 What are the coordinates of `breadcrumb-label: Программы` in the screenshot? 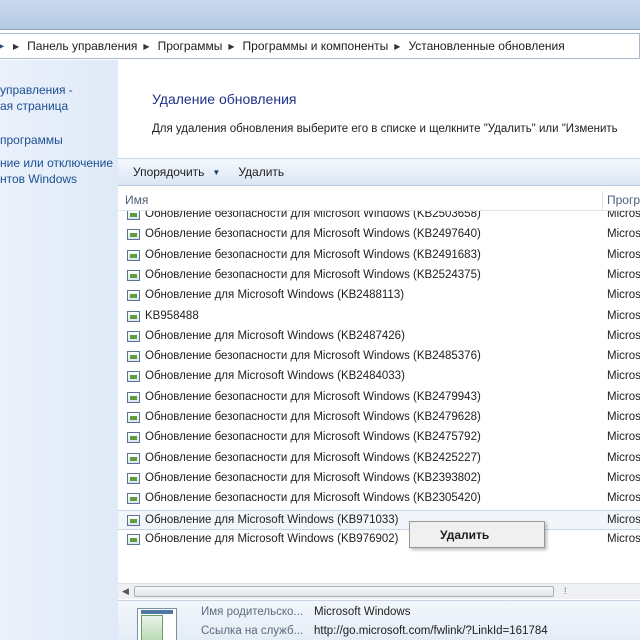 It's located at (190, 46).